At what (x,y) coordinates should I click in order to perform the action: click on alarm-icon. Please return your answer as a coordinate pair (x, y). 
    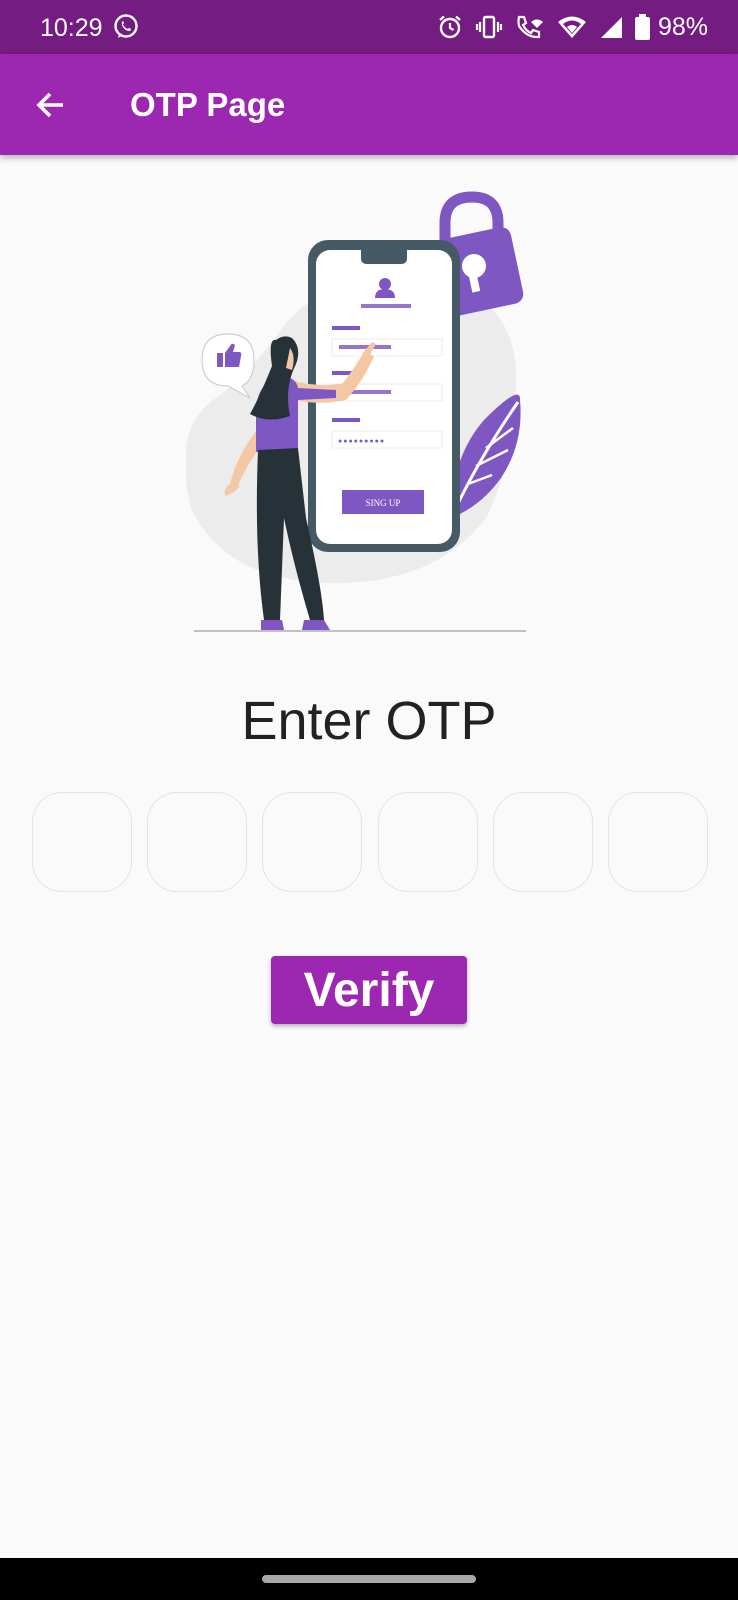
    Looking at the image, I should click on (450, 27).